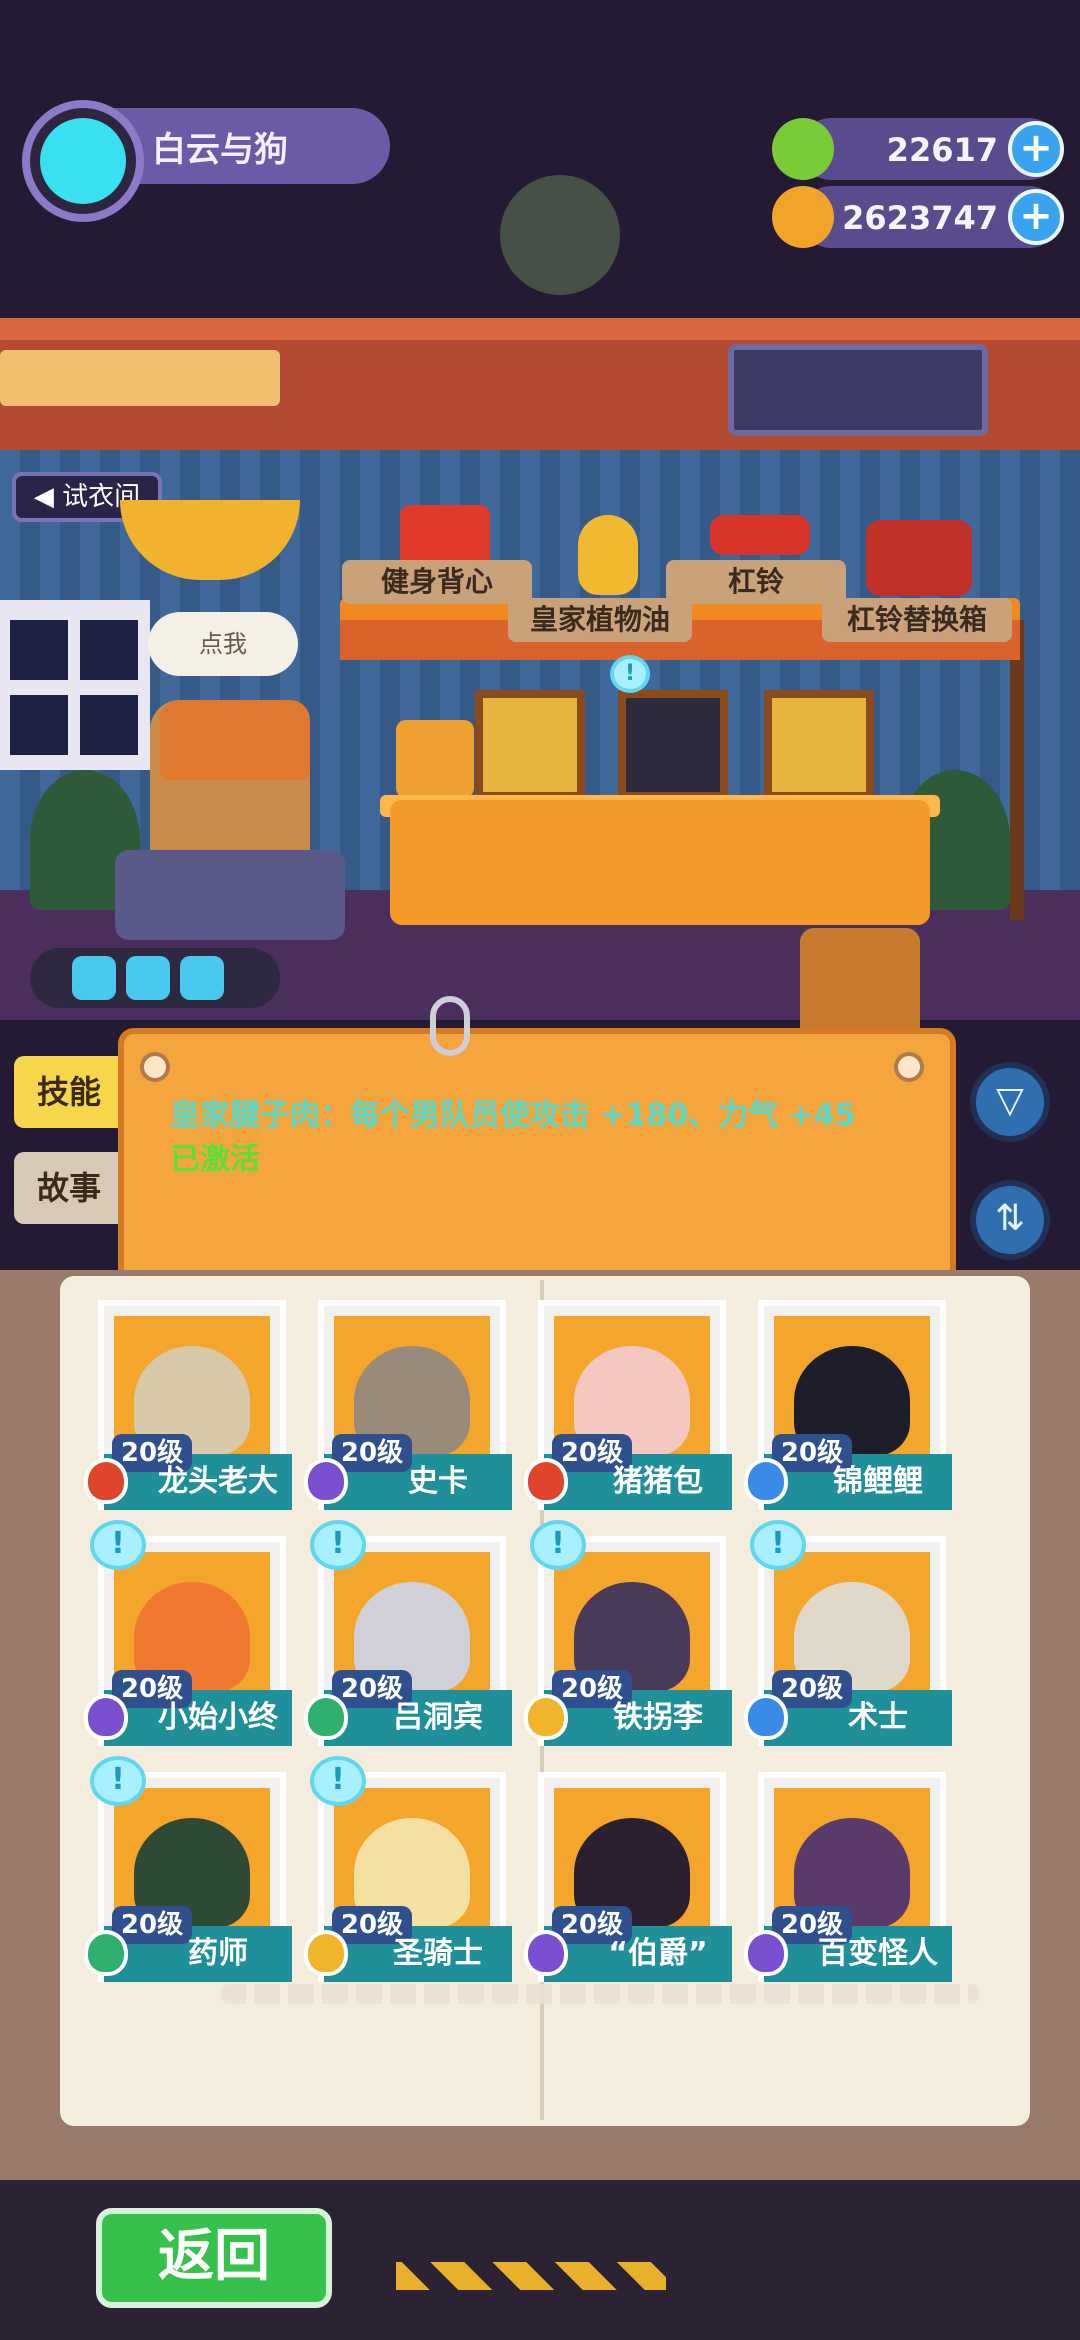  I want to click on shelf-edge, so click(540, 329).